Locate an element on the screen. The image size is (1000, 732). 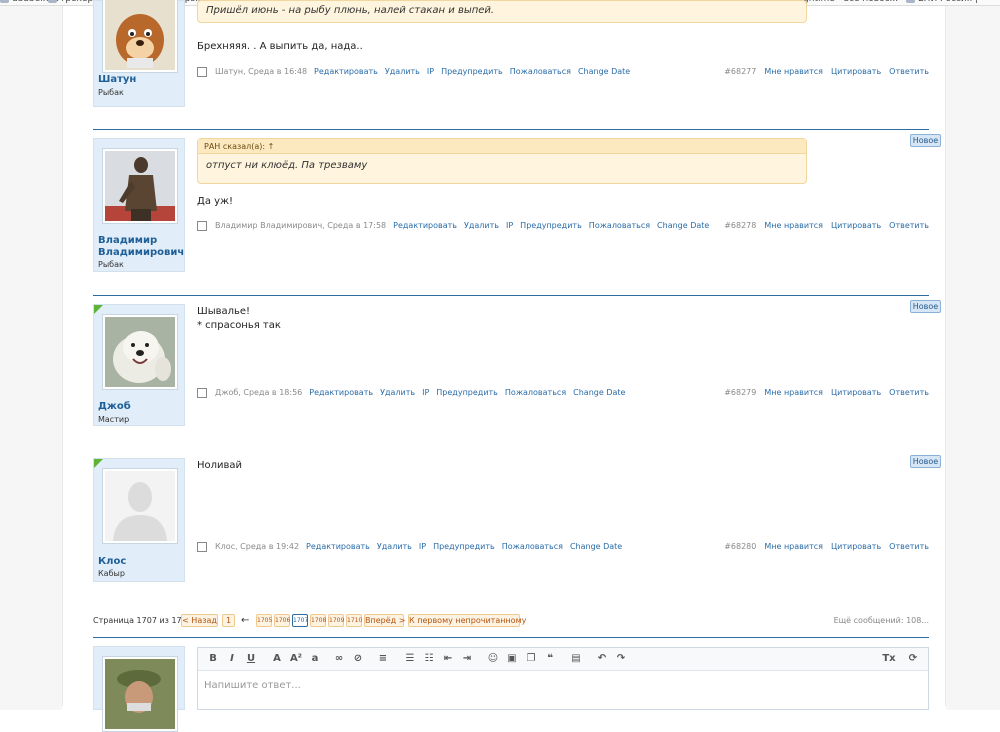
indent-icon: ⇥ is located at coordinates (467, 659).